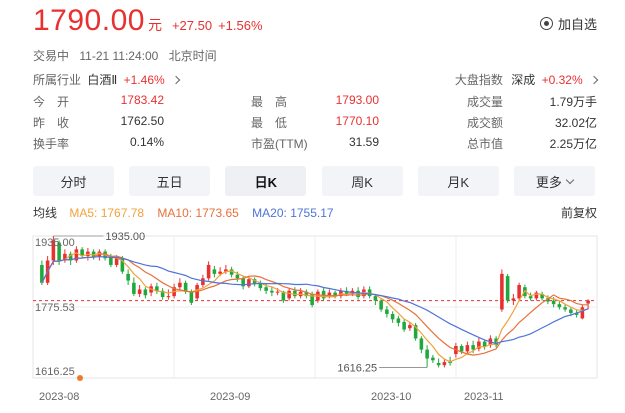  What do you see at coordinates (573, 102) in the screenshot?
I see `volume-value: 1.79万手` at bounding box center [573, 102].